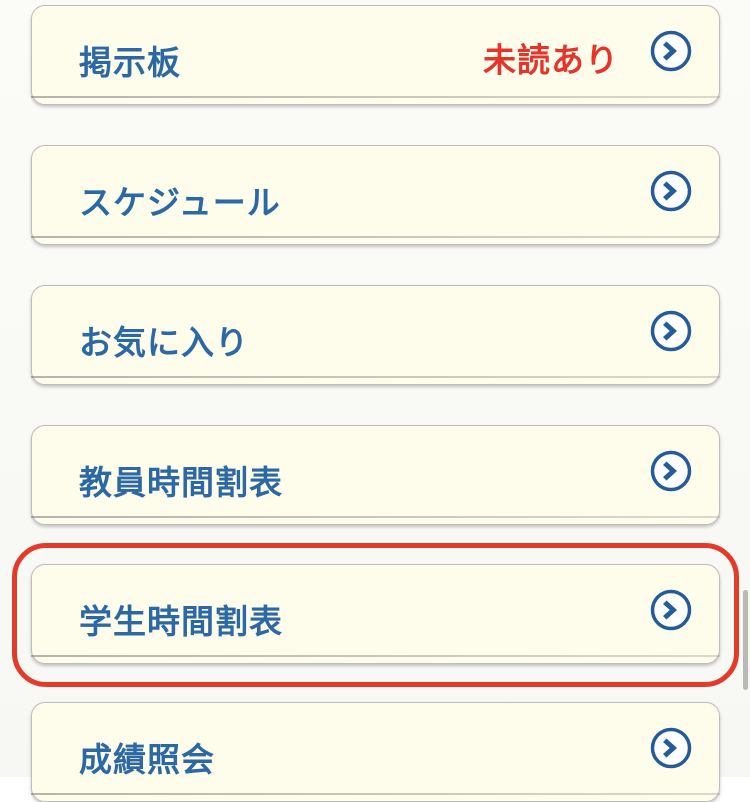 The height and width of the screenshot is (802, 750). I want to click on scrollbar-thumb, so click(745, 640).